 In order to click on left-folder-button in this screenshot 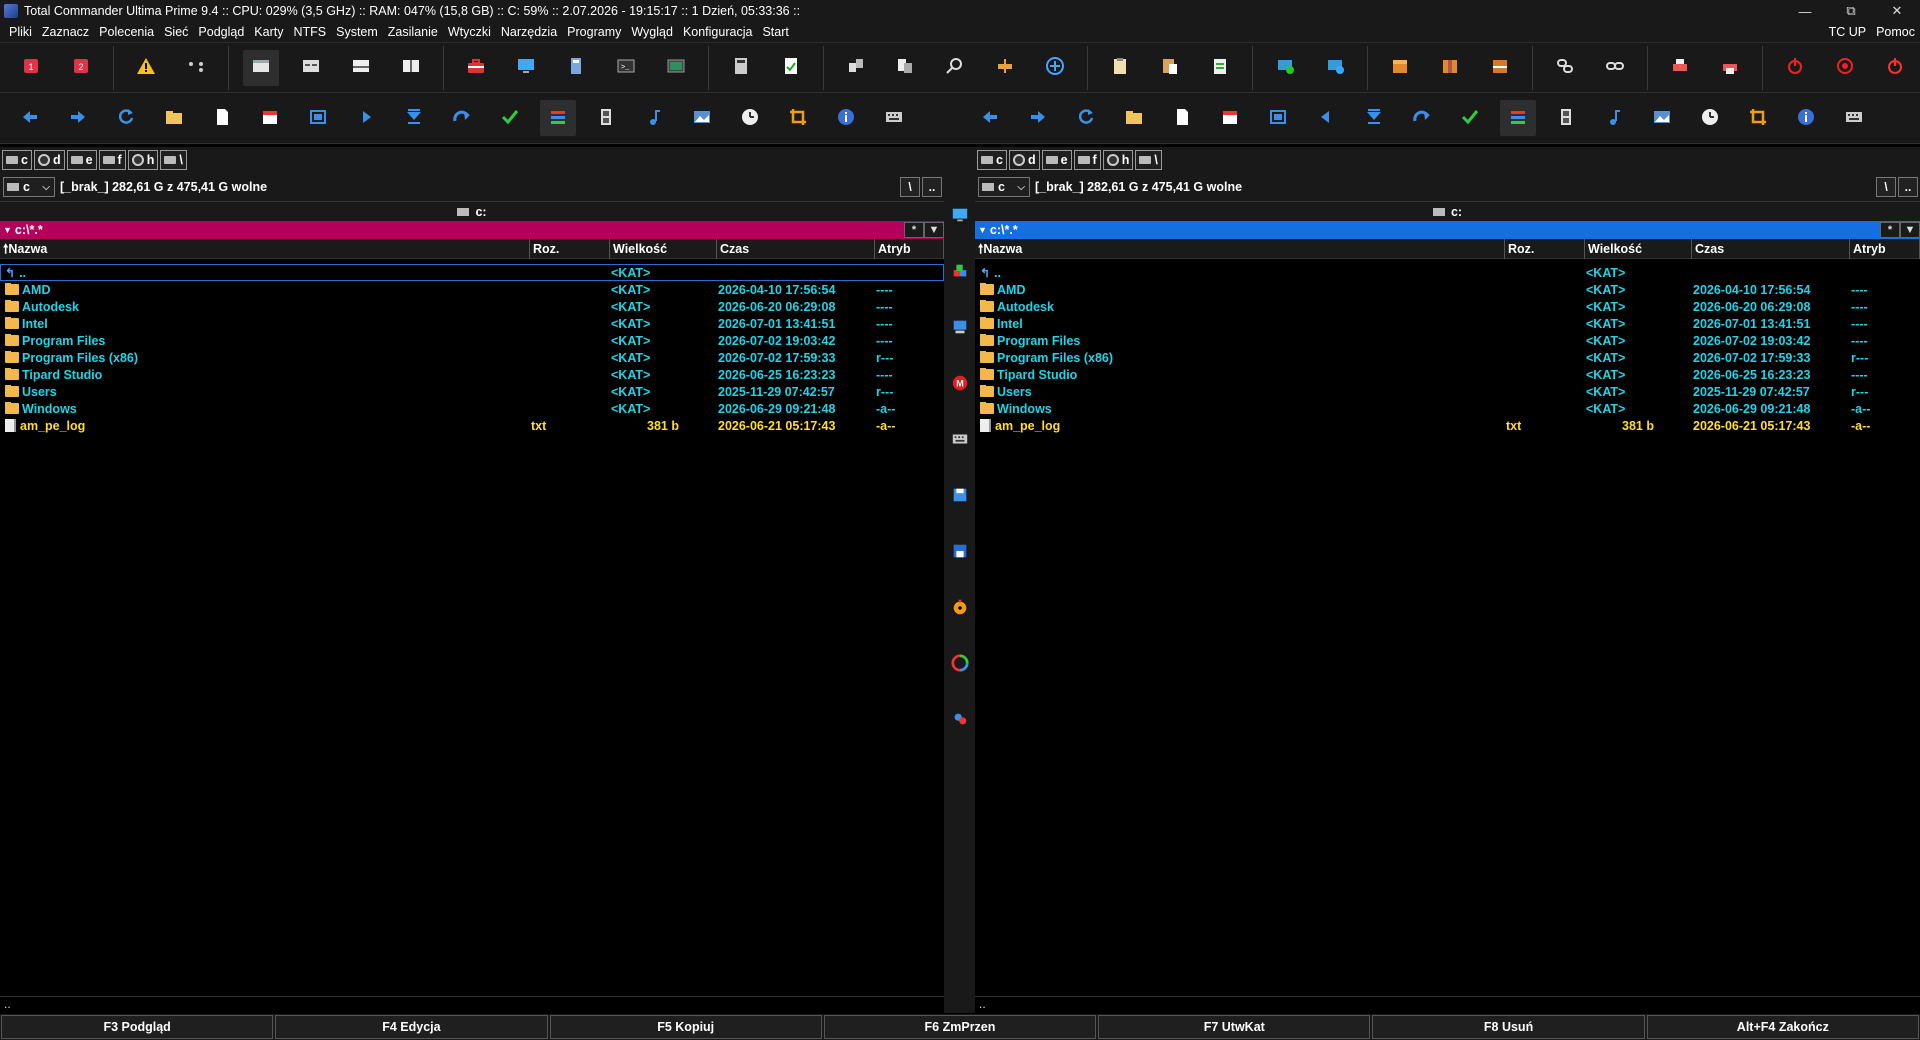, I will do `click(174, 118)`.